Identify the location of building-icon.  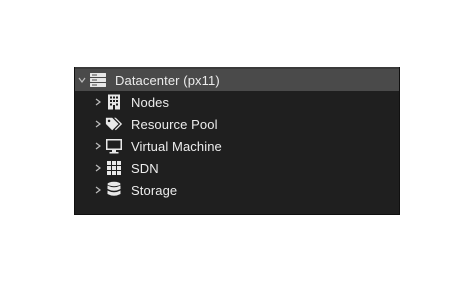
(114, 102).